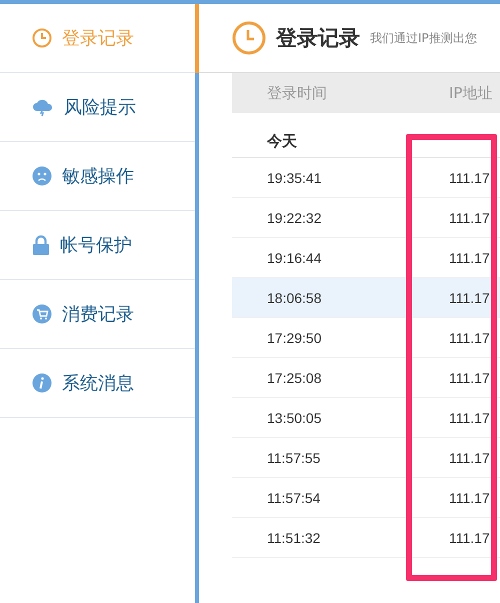 This screenshot has width=500, height=603. Describe the element at coordinates (423, 38) in the screenshot. I see `page-subtitle: 我们通过IP推测出您` at that location.